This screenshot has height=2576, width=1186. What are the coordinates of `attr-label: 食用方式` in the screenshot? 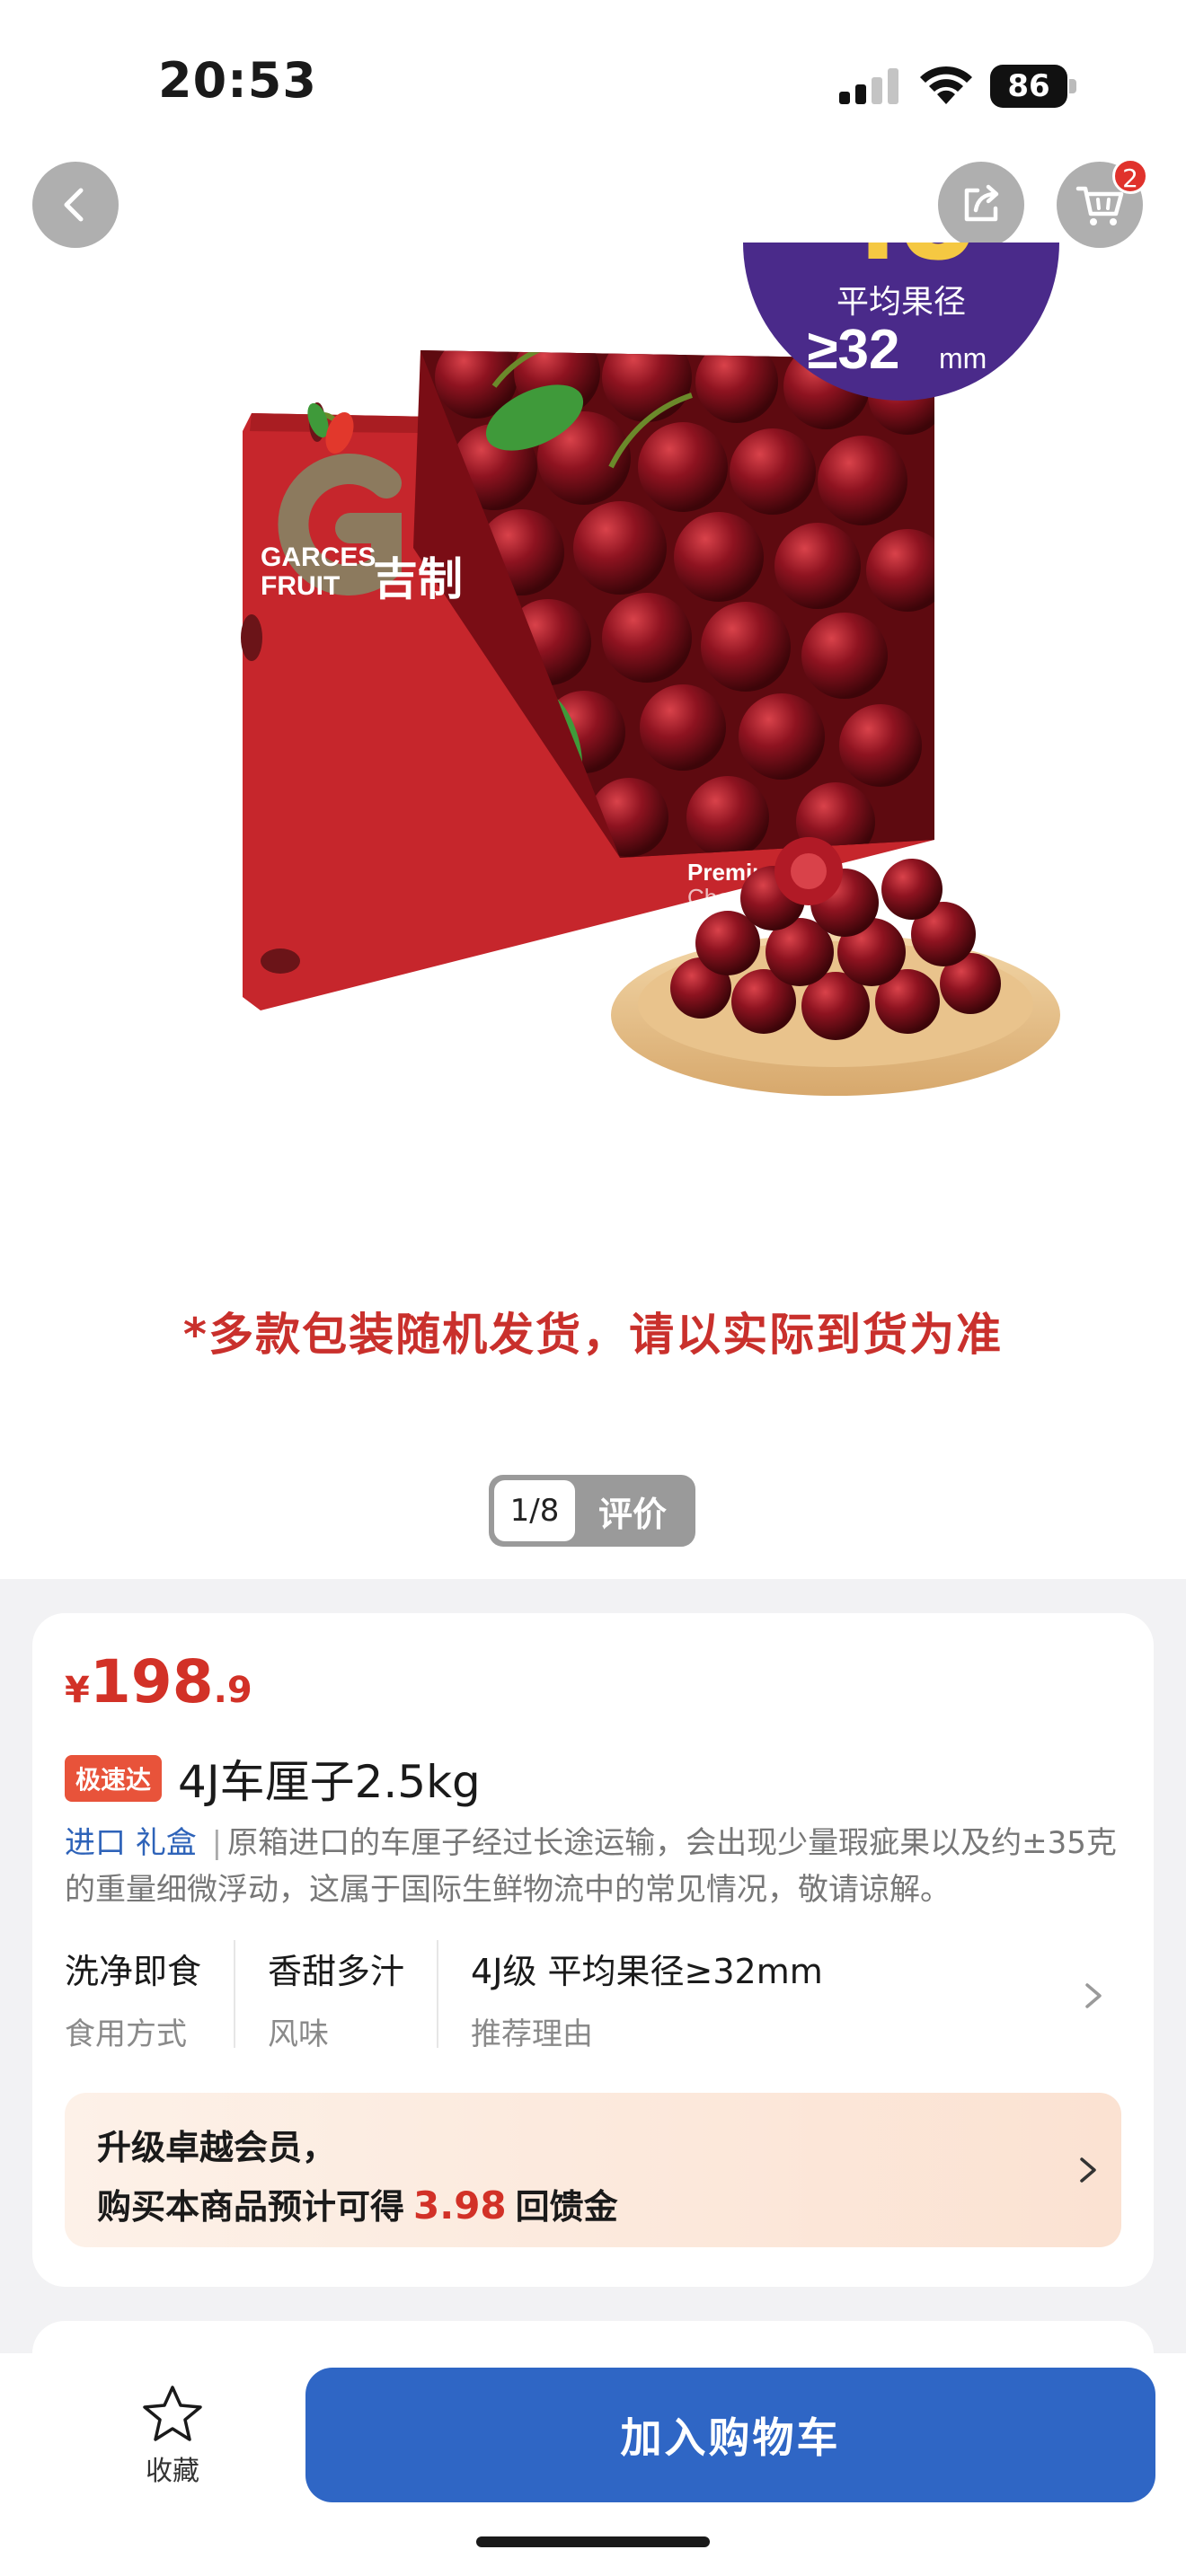 It's located at (126, 2034).